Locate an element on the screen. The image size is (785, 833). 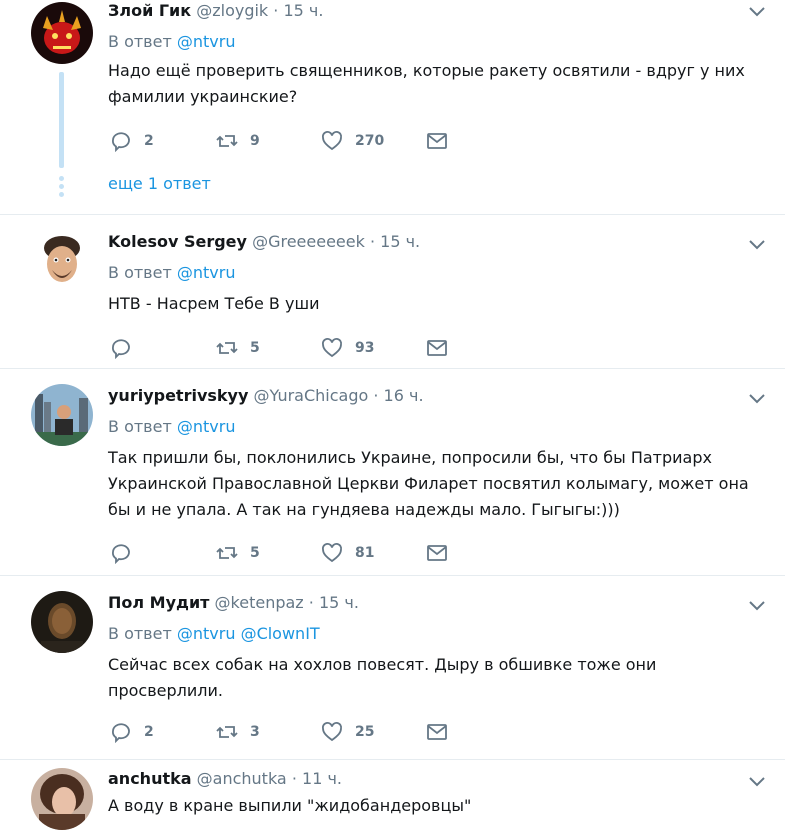
retweet-count: 9 is located at coordinates (255, 141).